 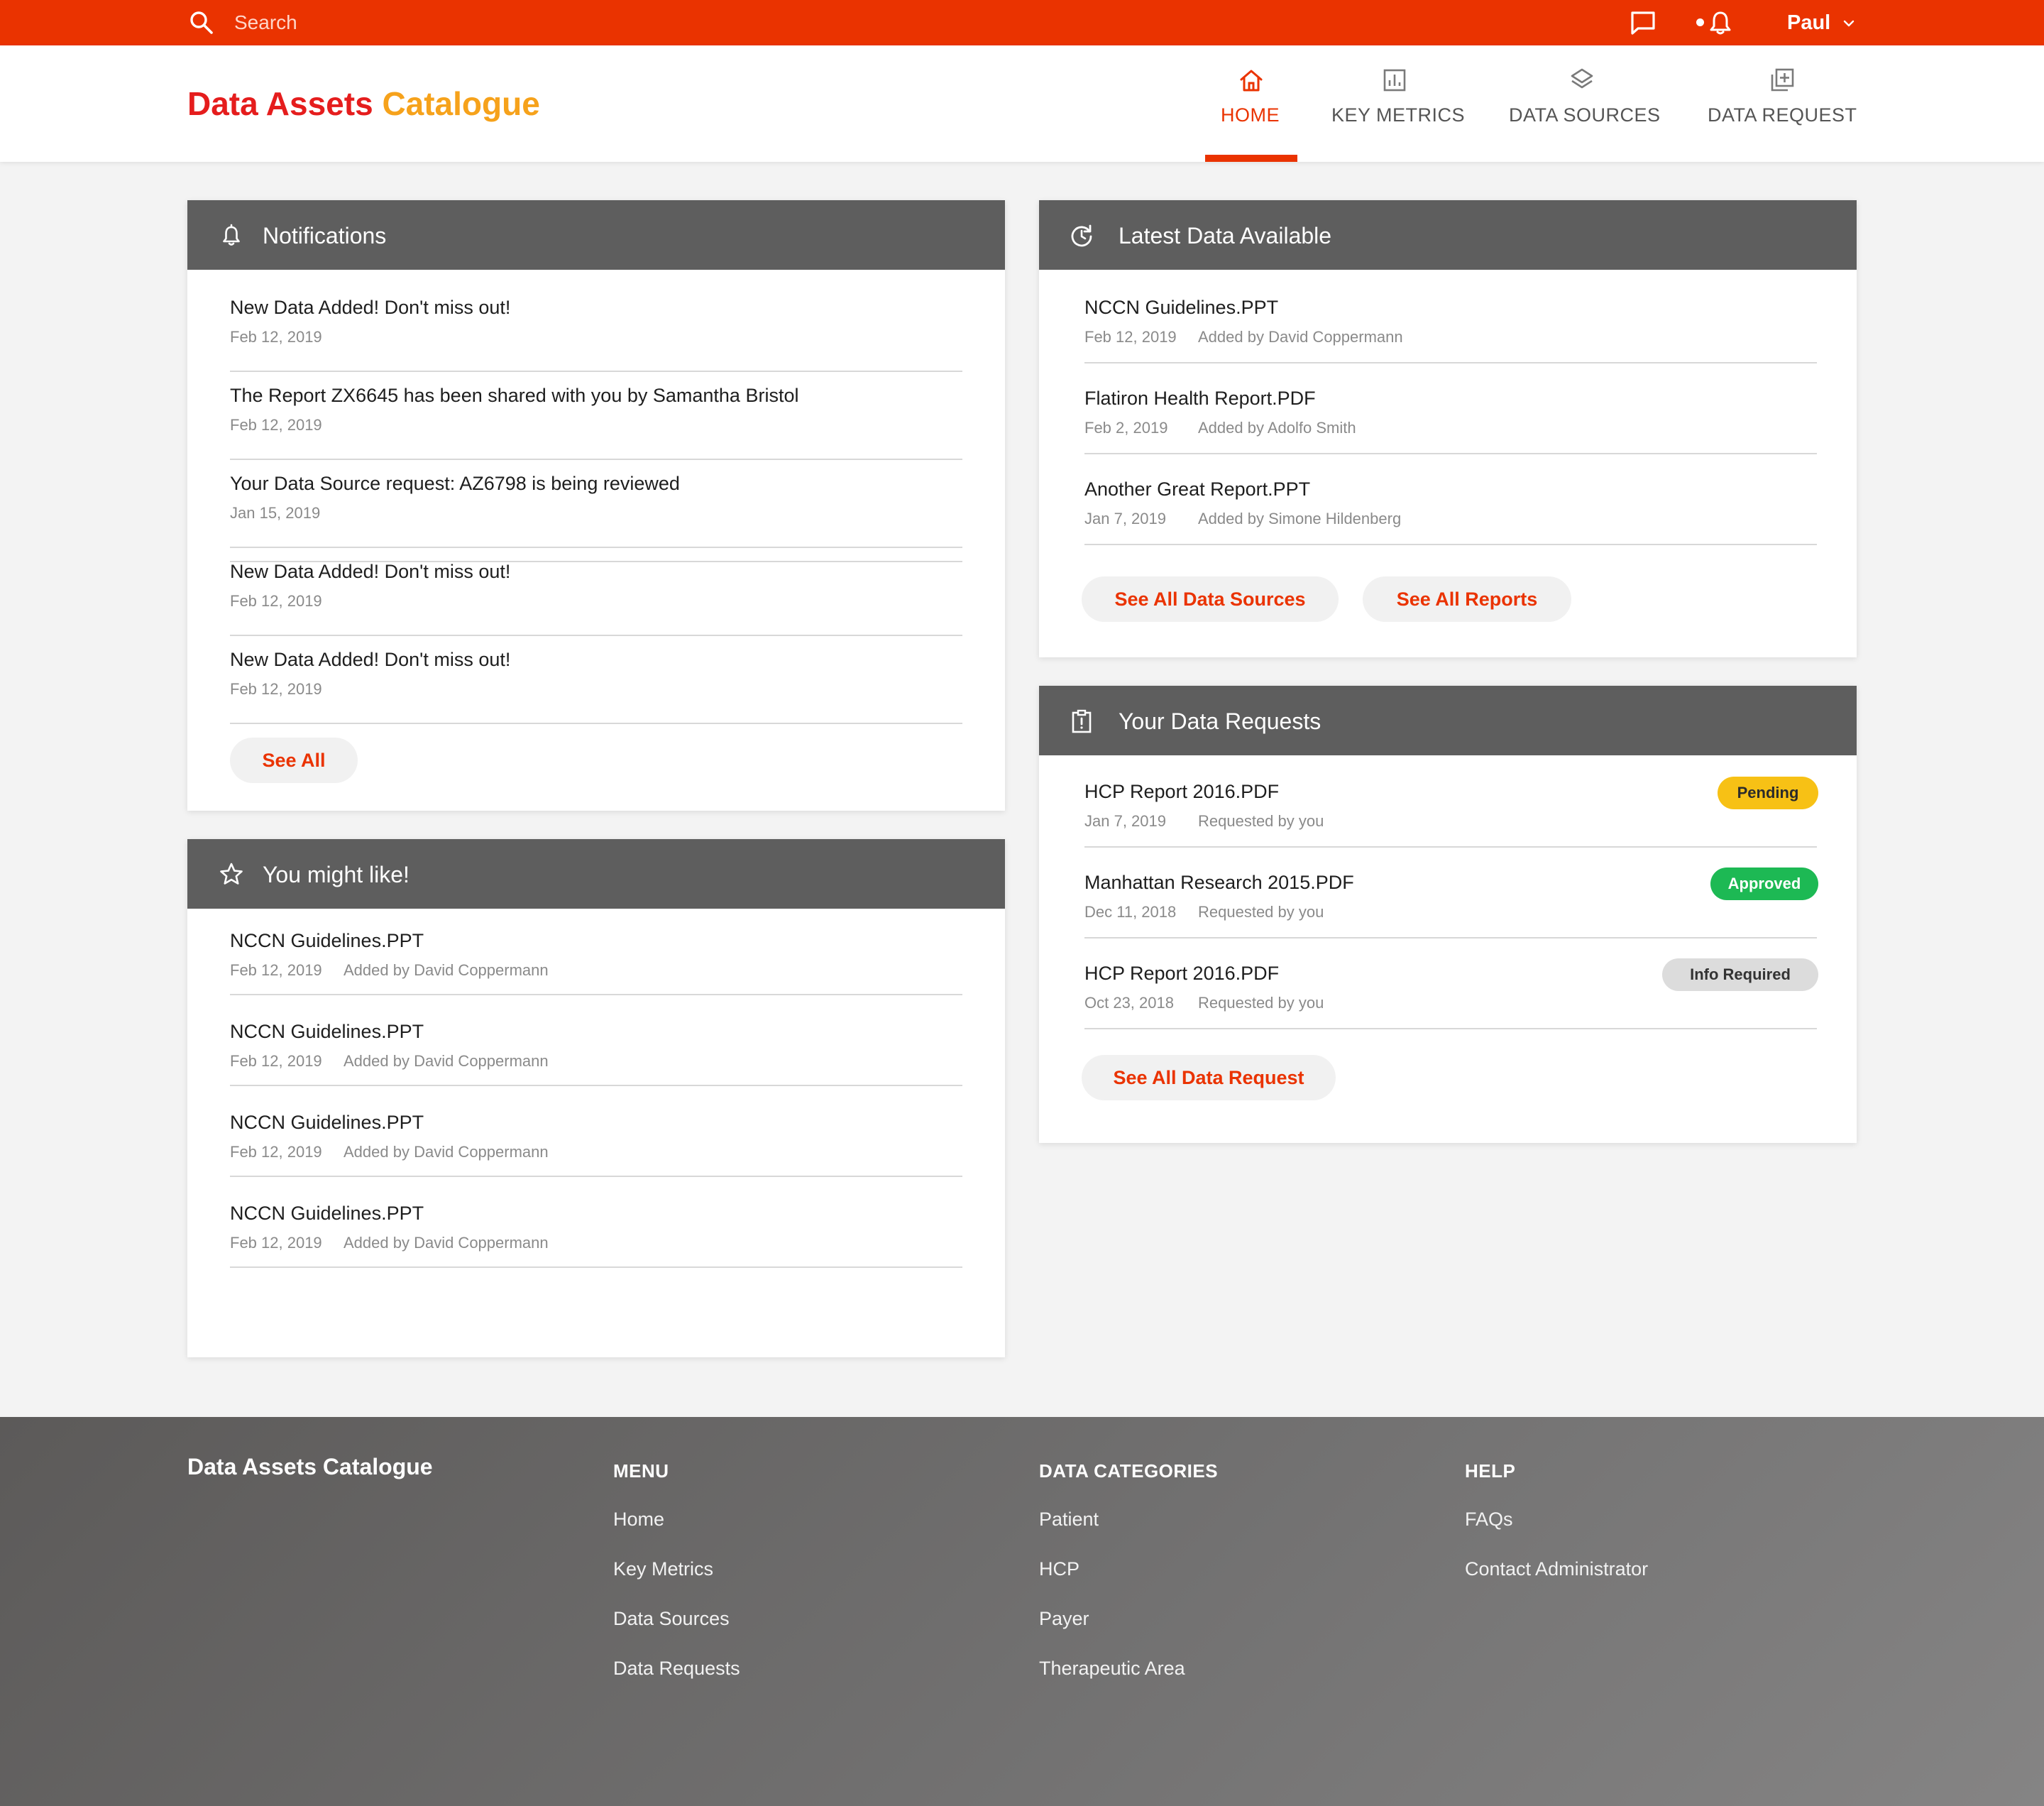 I want to click on nav-data-request: DATA REQUEST, so click(x=1782, y=103).